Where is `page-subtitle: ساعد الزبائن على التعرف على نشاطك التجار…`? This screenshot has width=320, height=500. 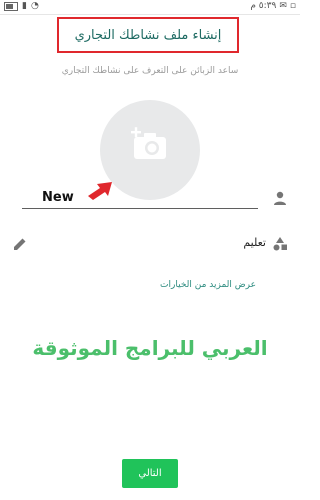
page-subtitle: ساعد الزبائن على التعرف على نشاطك التجار… is located at coordinates (150, 71).